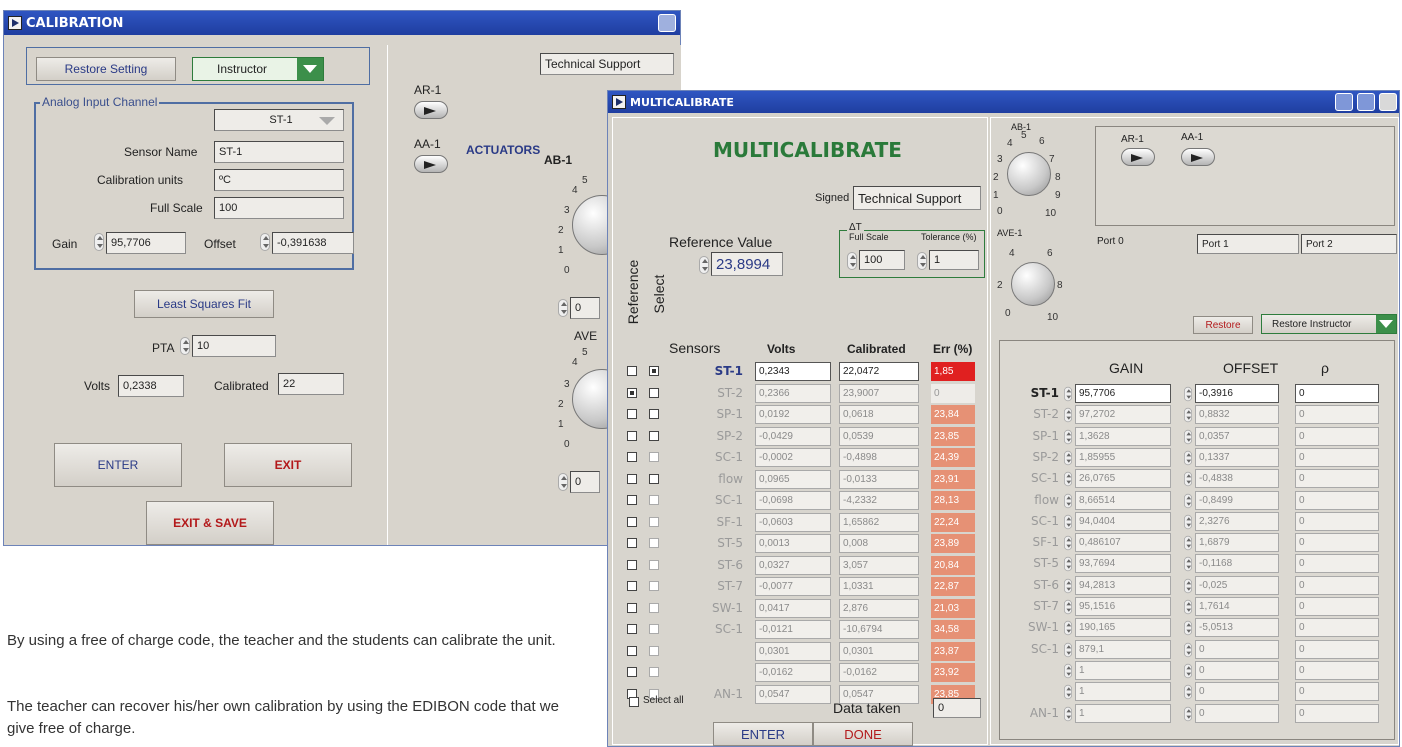 This screenshot has height=747, width=1402. I want to click on offset-cell: -5,0513, so click(1237, 628).